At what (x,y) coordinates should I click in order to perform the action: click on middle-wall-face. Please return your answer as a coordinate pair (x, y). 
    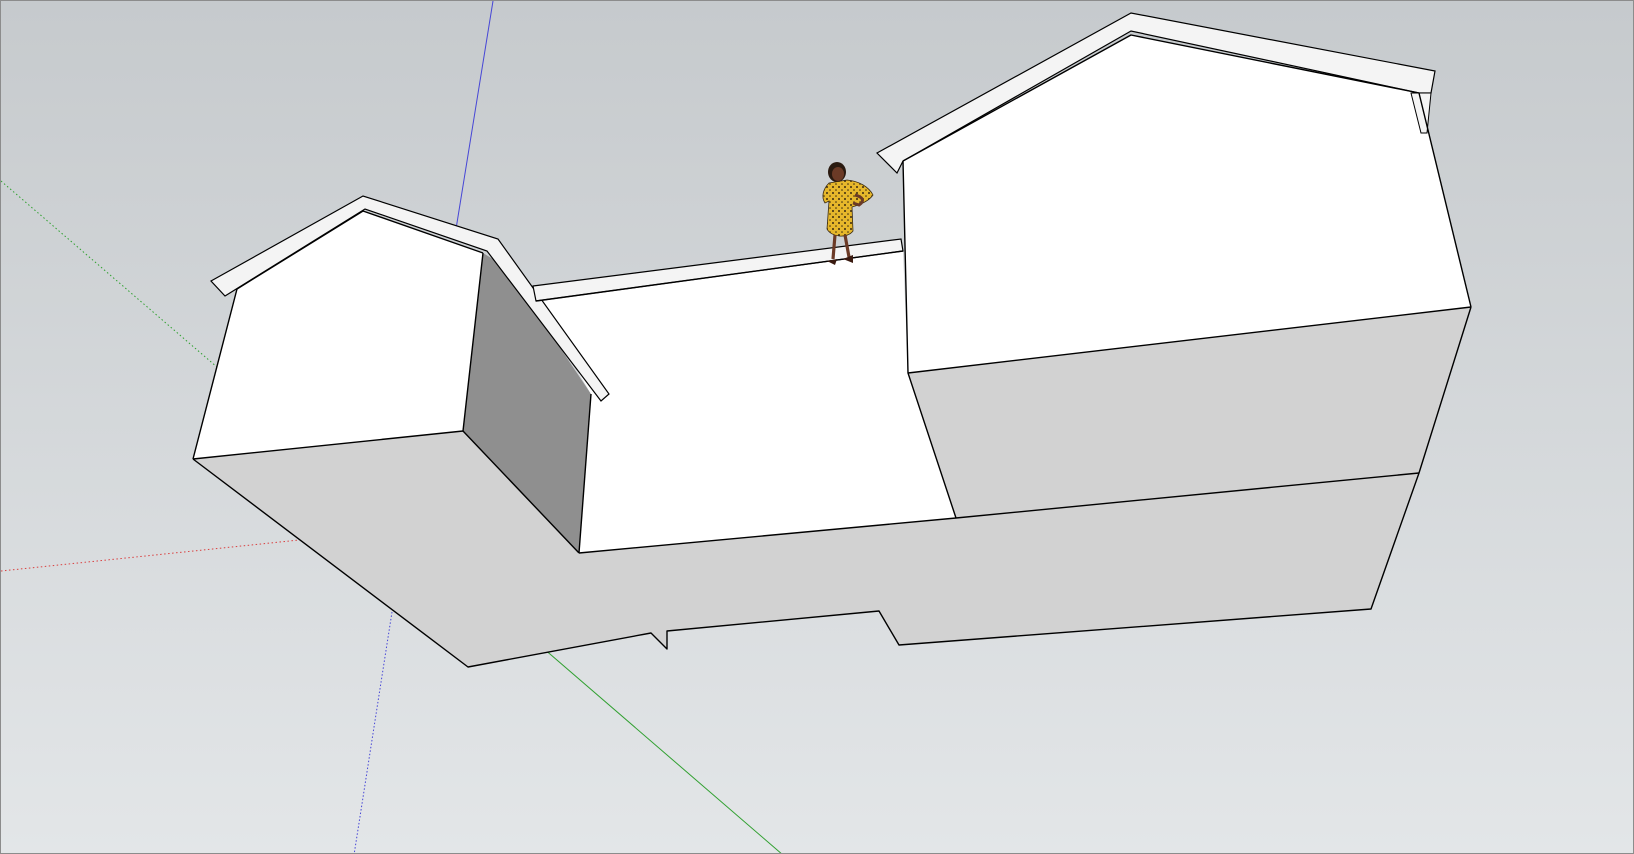
    Looking at the image, I should click on (746, 402).